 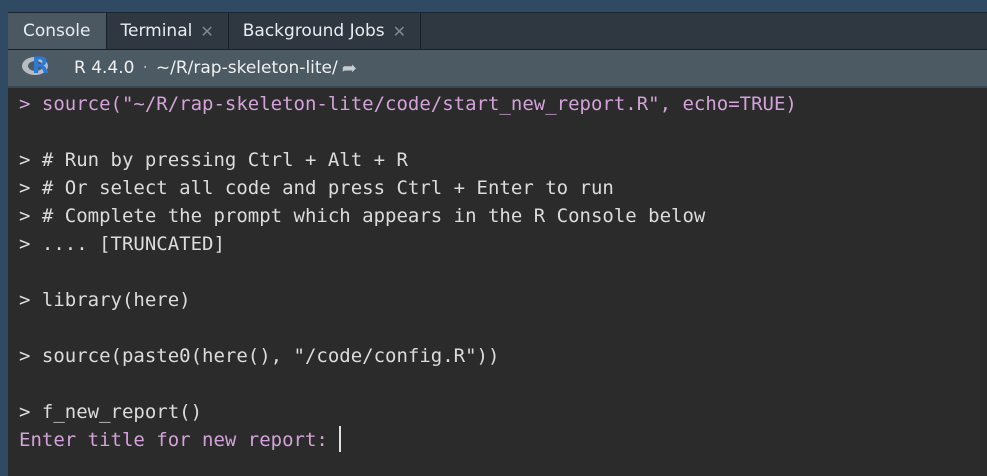 What do you see at coordinates (246, 68) in the screenshot?
I see `working-directory: ~/R/rap-skeleton-lite/` at bounding box center [246, 68].